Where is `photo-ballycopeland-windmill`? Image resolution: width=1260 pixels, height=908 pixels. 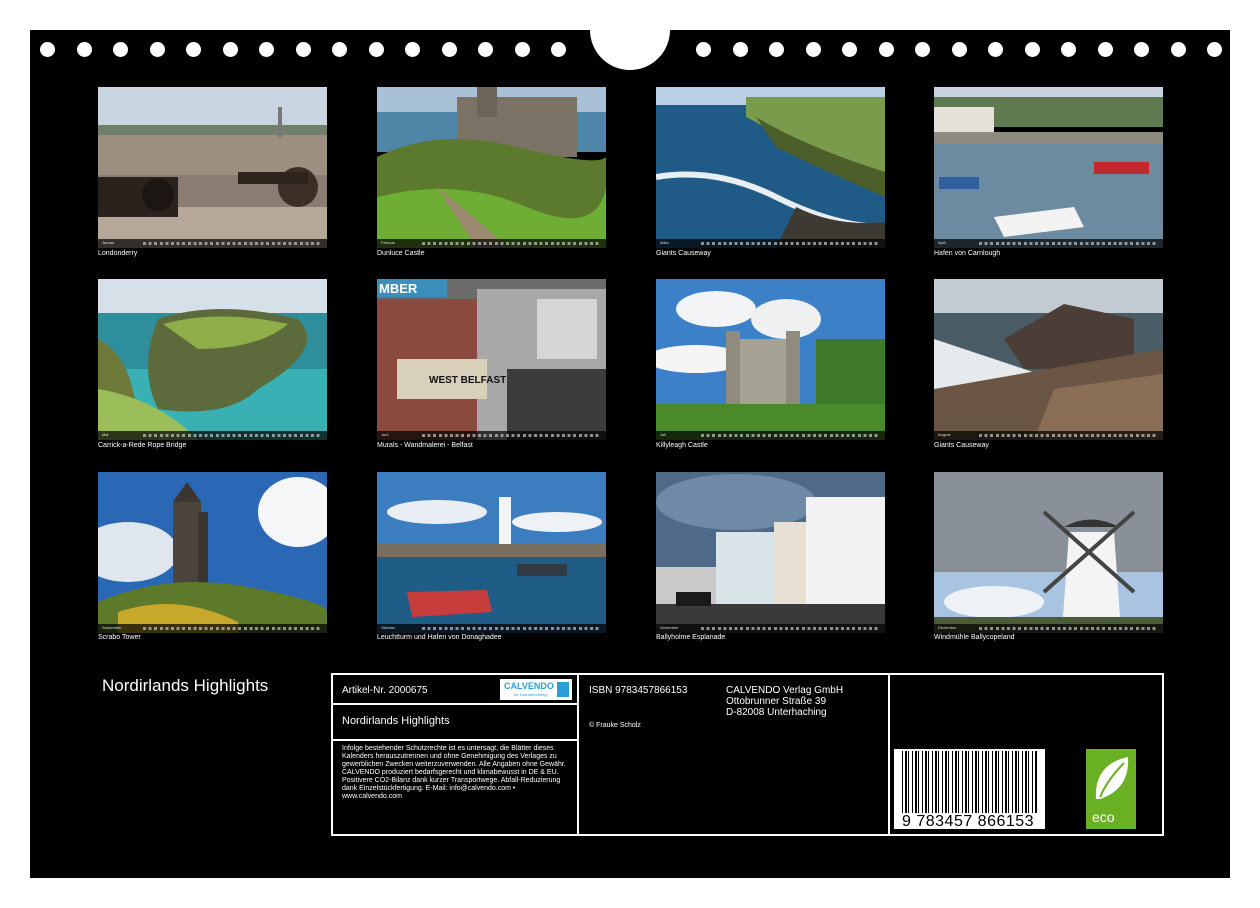 photo-ballycopeland-windmill is located at coordinates (1048, 552).